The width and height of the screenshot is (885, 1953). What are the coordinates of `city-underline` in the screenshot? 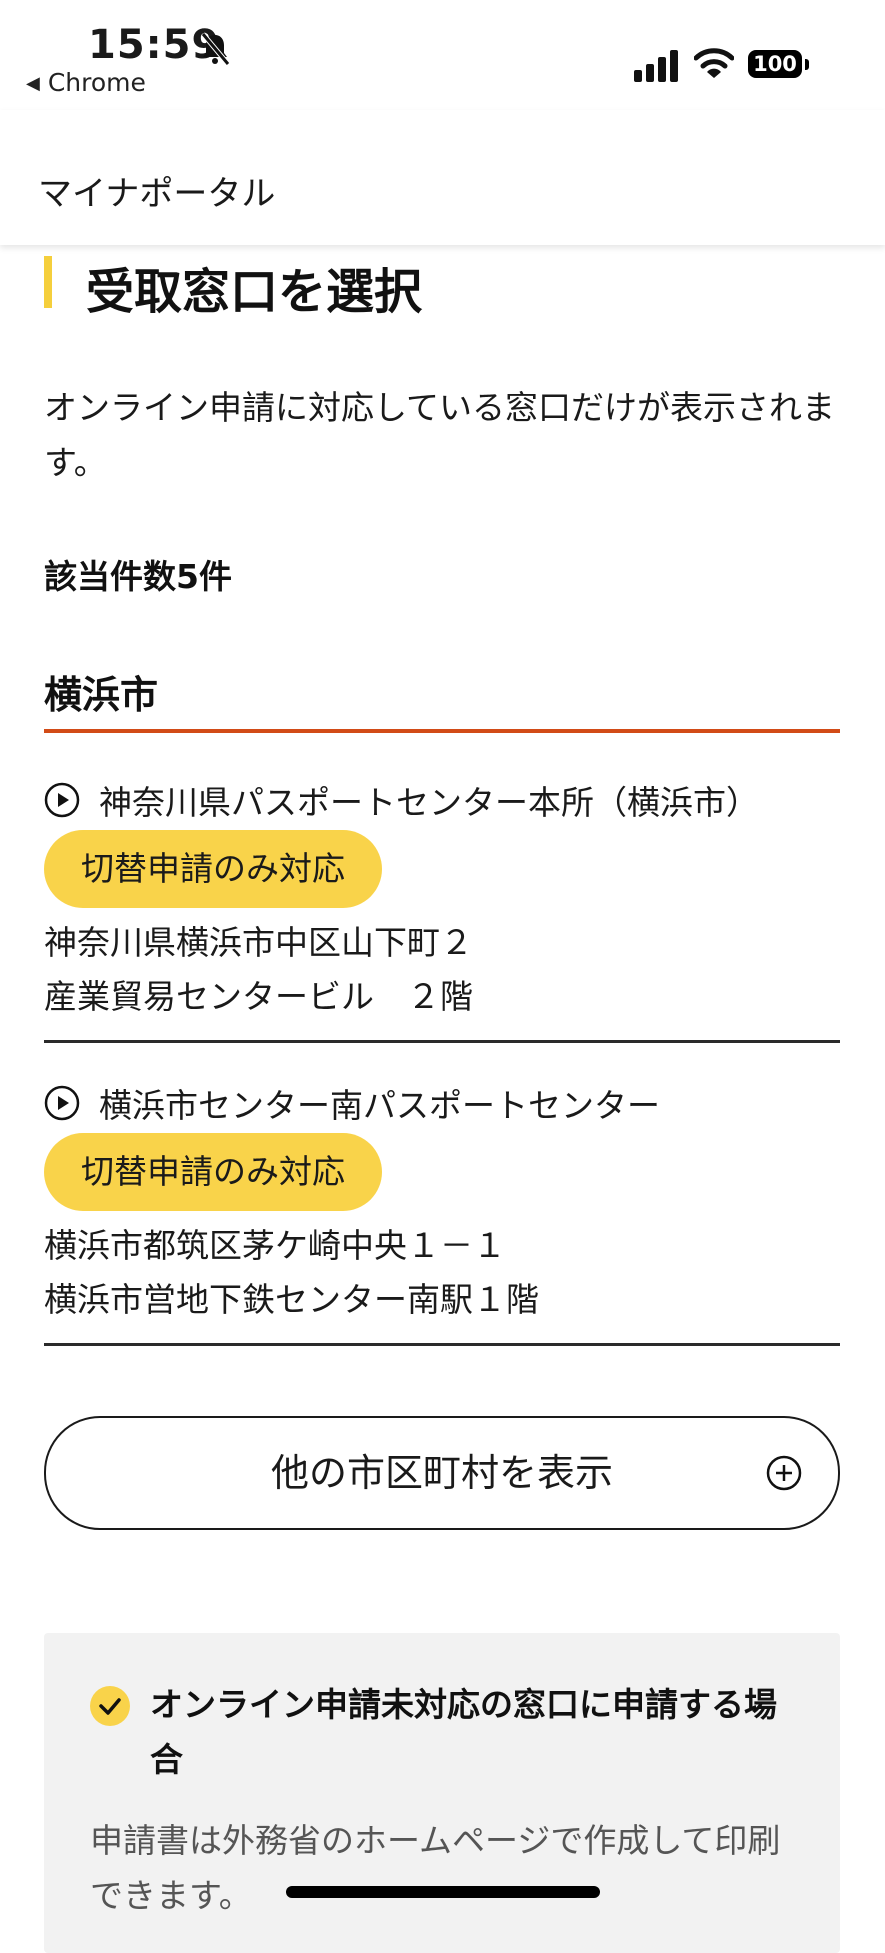 It's located at (442, 731).